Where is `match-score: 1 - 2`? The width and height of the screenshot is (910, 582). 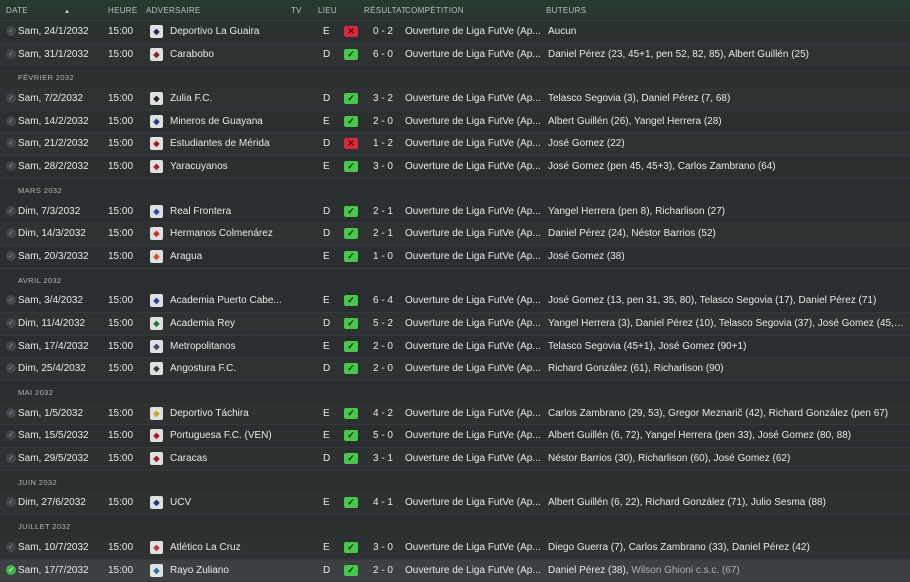 match-score: 1 - 2 is located at coordinates (383, 144).